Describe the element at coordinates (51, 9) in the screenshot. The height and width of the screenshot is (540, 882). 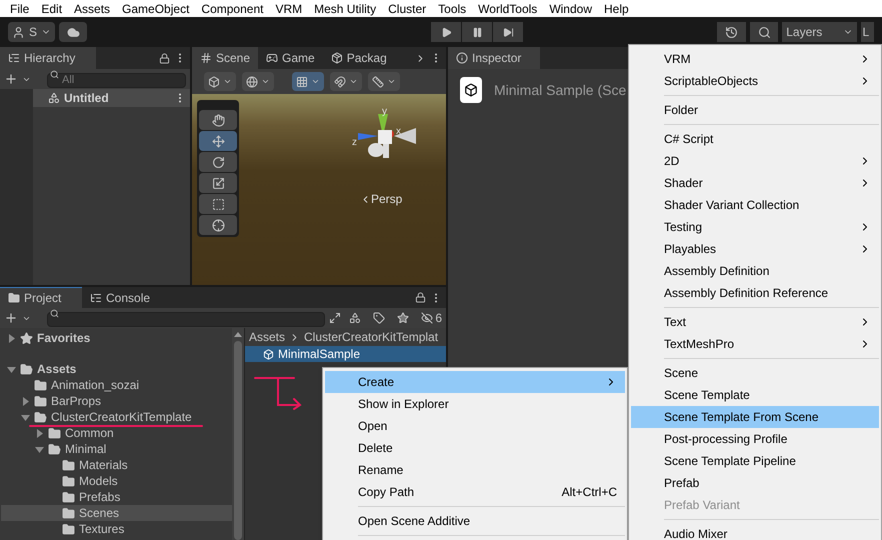
I see `menu-bar-item: Edit` at that location.